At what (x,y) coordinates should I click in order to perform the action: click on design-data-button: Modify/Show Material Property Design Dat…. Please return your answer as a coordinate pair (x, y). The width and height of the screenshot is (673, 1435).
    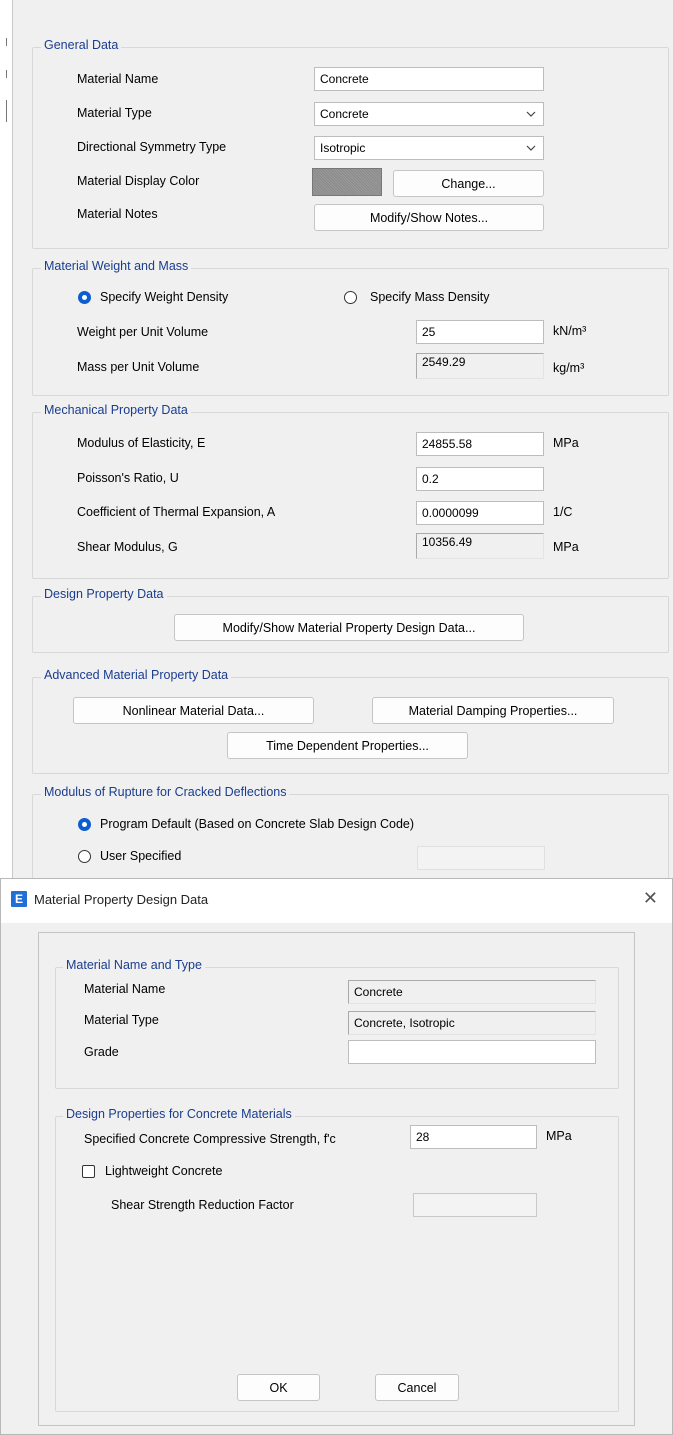
    Looking at the image, I should click on (349, 627).